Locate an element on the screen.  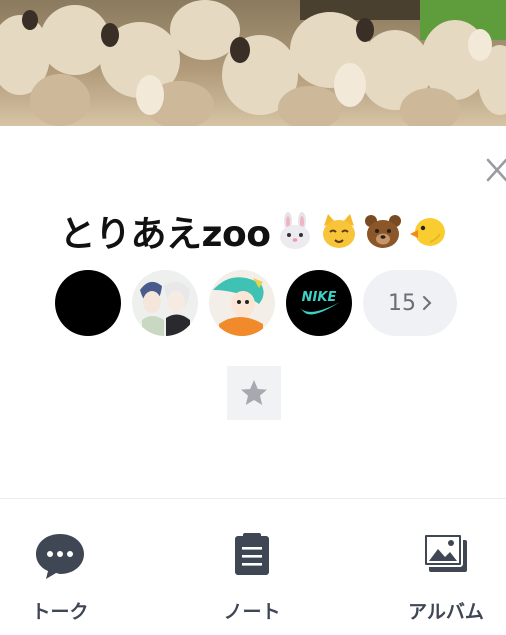
member-avatar: NIKE is located at coordinates (319, 303).